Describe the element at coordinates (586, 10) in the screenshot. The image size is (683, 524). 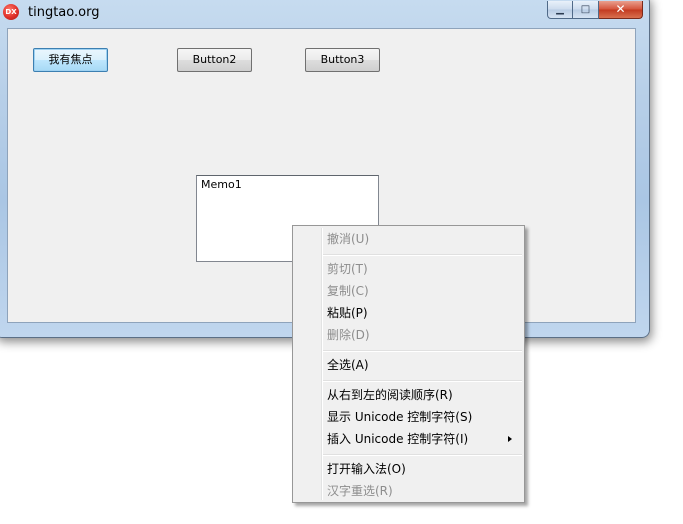
I see `maximize-button: □` at that location.